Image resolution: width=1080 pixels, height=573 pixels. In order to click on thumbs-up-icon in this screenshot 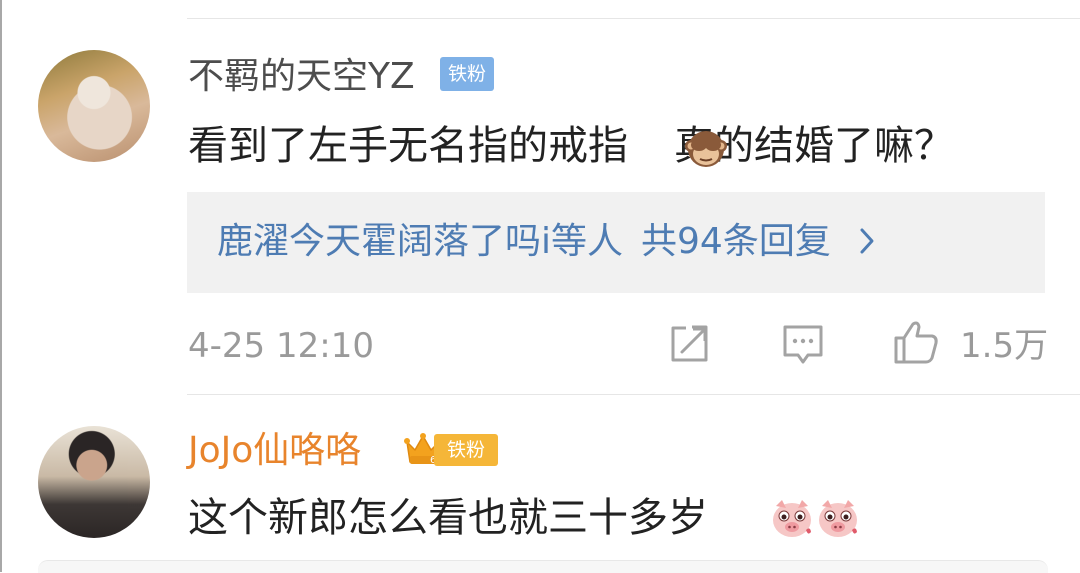, I will do `click(916, 342)`.